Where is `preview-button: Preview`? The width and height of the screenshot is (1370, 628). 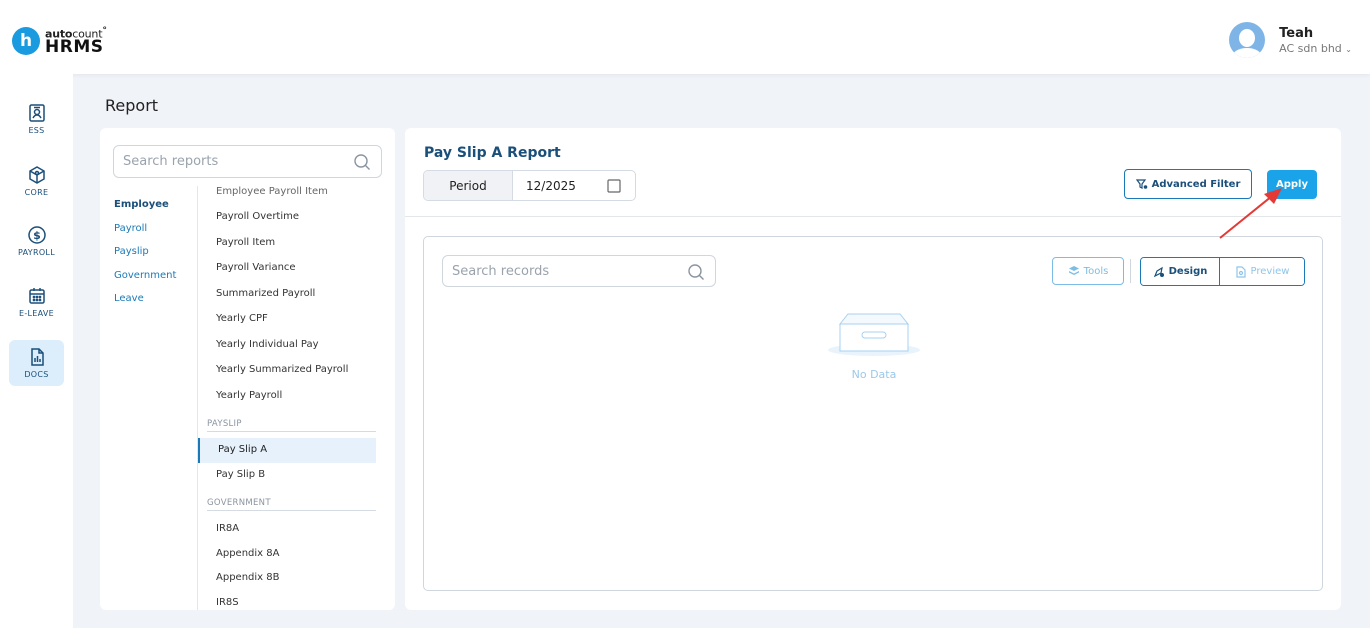
preview-button: Preview is located at coordinates (1262, 271).